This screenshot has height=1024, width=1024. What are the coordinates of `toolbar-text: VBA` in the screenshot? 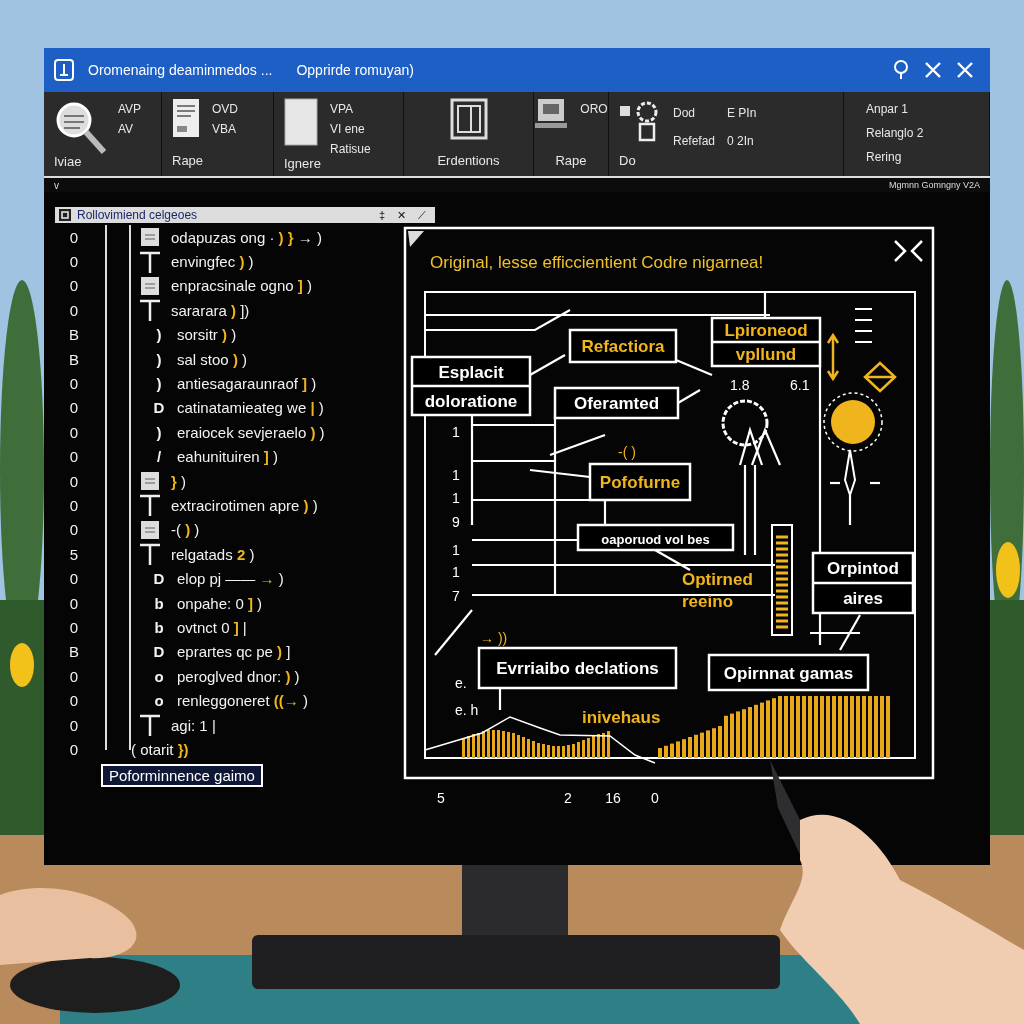 It's located at (224, 129).